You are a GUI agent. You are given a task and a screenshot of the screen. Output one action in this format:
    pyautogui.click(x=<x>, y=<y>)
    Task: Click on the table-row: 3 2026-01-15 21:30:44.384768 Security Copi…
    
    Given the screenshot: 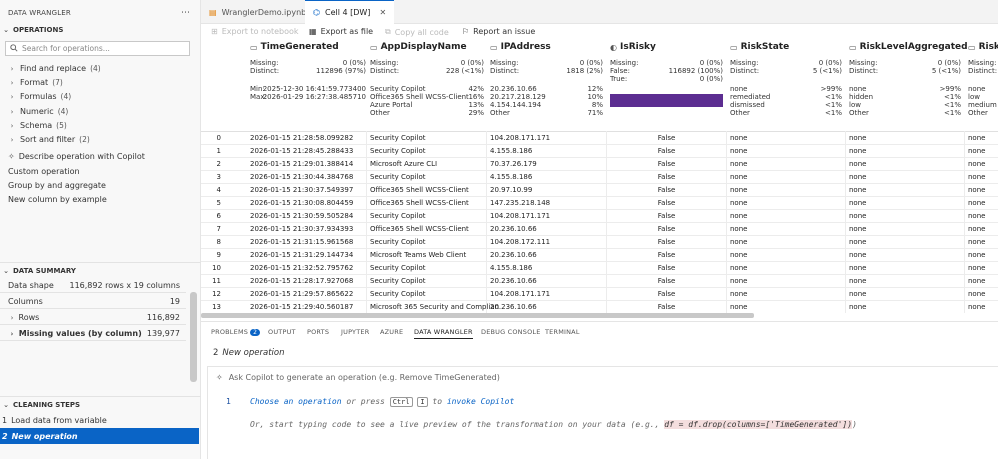 What is the action you would take?
    pyautogui.click(x=599, y=177)
    